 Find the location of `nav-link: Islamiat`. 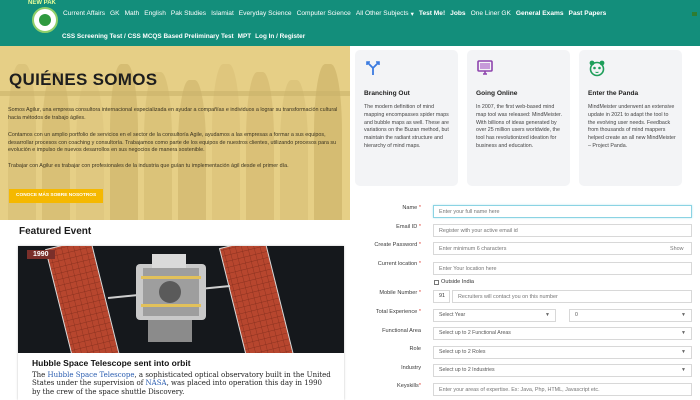

nav-link: Islamiat is located at coordinates (222, 14).